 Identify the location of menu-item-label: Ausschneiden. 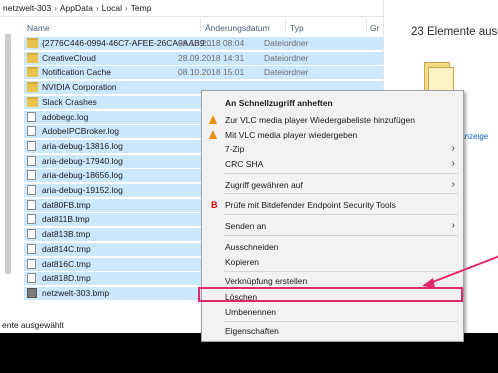
(252, 247).